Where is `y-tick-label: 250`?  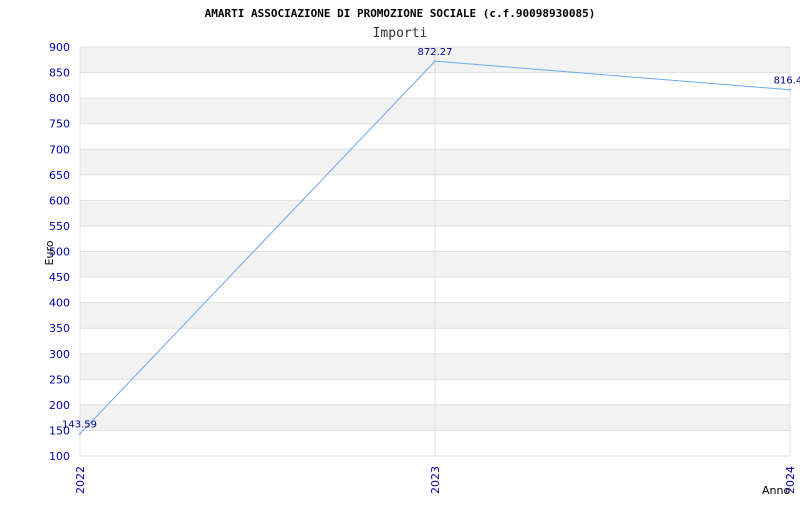
y-tick-label: 250 is located at coordinates (59, 379).